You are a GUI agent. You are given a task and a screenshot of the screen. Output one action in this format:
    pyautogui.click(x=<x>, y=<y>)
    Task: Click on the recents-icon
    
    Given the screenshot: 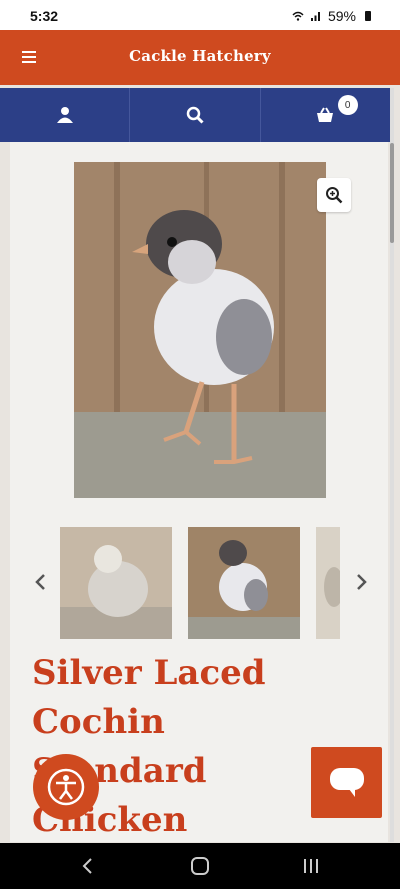 What is the action you would take?
    pyautogui.click(x=311, y=866)
    